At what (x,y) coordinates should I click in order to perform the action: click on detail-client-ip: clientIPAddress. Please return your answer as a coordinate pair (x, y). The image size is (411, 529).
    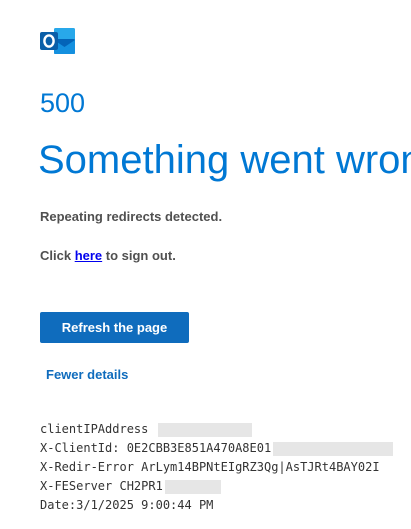
    Looking at the image, I should click on (225, 429).